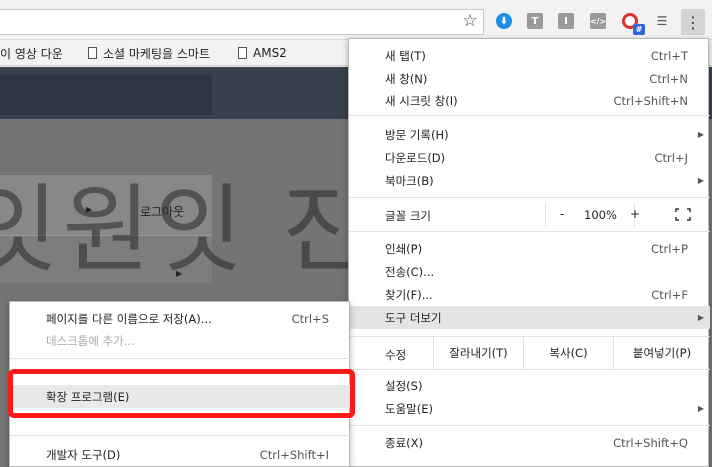 The width and height of the screenshot is (712, 467). What do you see at coordinates (529, 180) in the screenshot?
I see `menu-item-bookmarks: 북마크(B) ▶` at bounding box center [529, 180].